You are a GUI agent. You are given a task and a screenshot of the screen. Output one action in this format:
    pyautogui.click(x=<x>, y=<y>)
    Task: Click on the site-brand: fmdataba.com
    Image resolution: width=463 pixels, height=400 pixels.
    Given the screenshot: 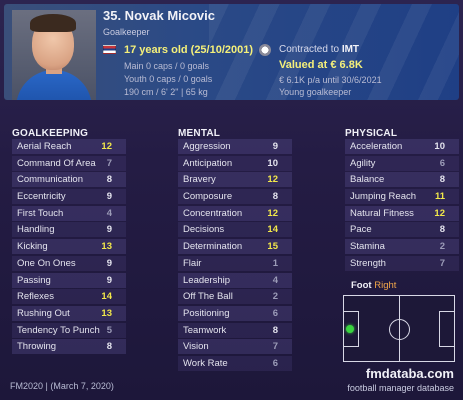 What is the action you would take?
    pyautogui.click(x=410, y=373)
    